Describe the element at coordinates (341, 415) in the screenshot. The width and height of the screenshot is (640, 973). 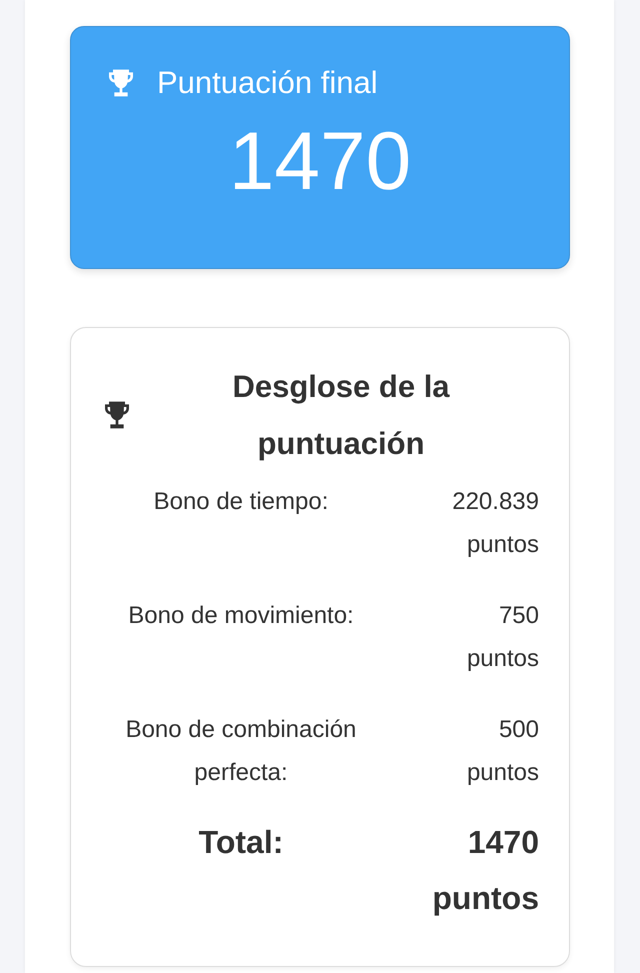
I see `breakdown-title: Desglose de la puntuación` at that location.